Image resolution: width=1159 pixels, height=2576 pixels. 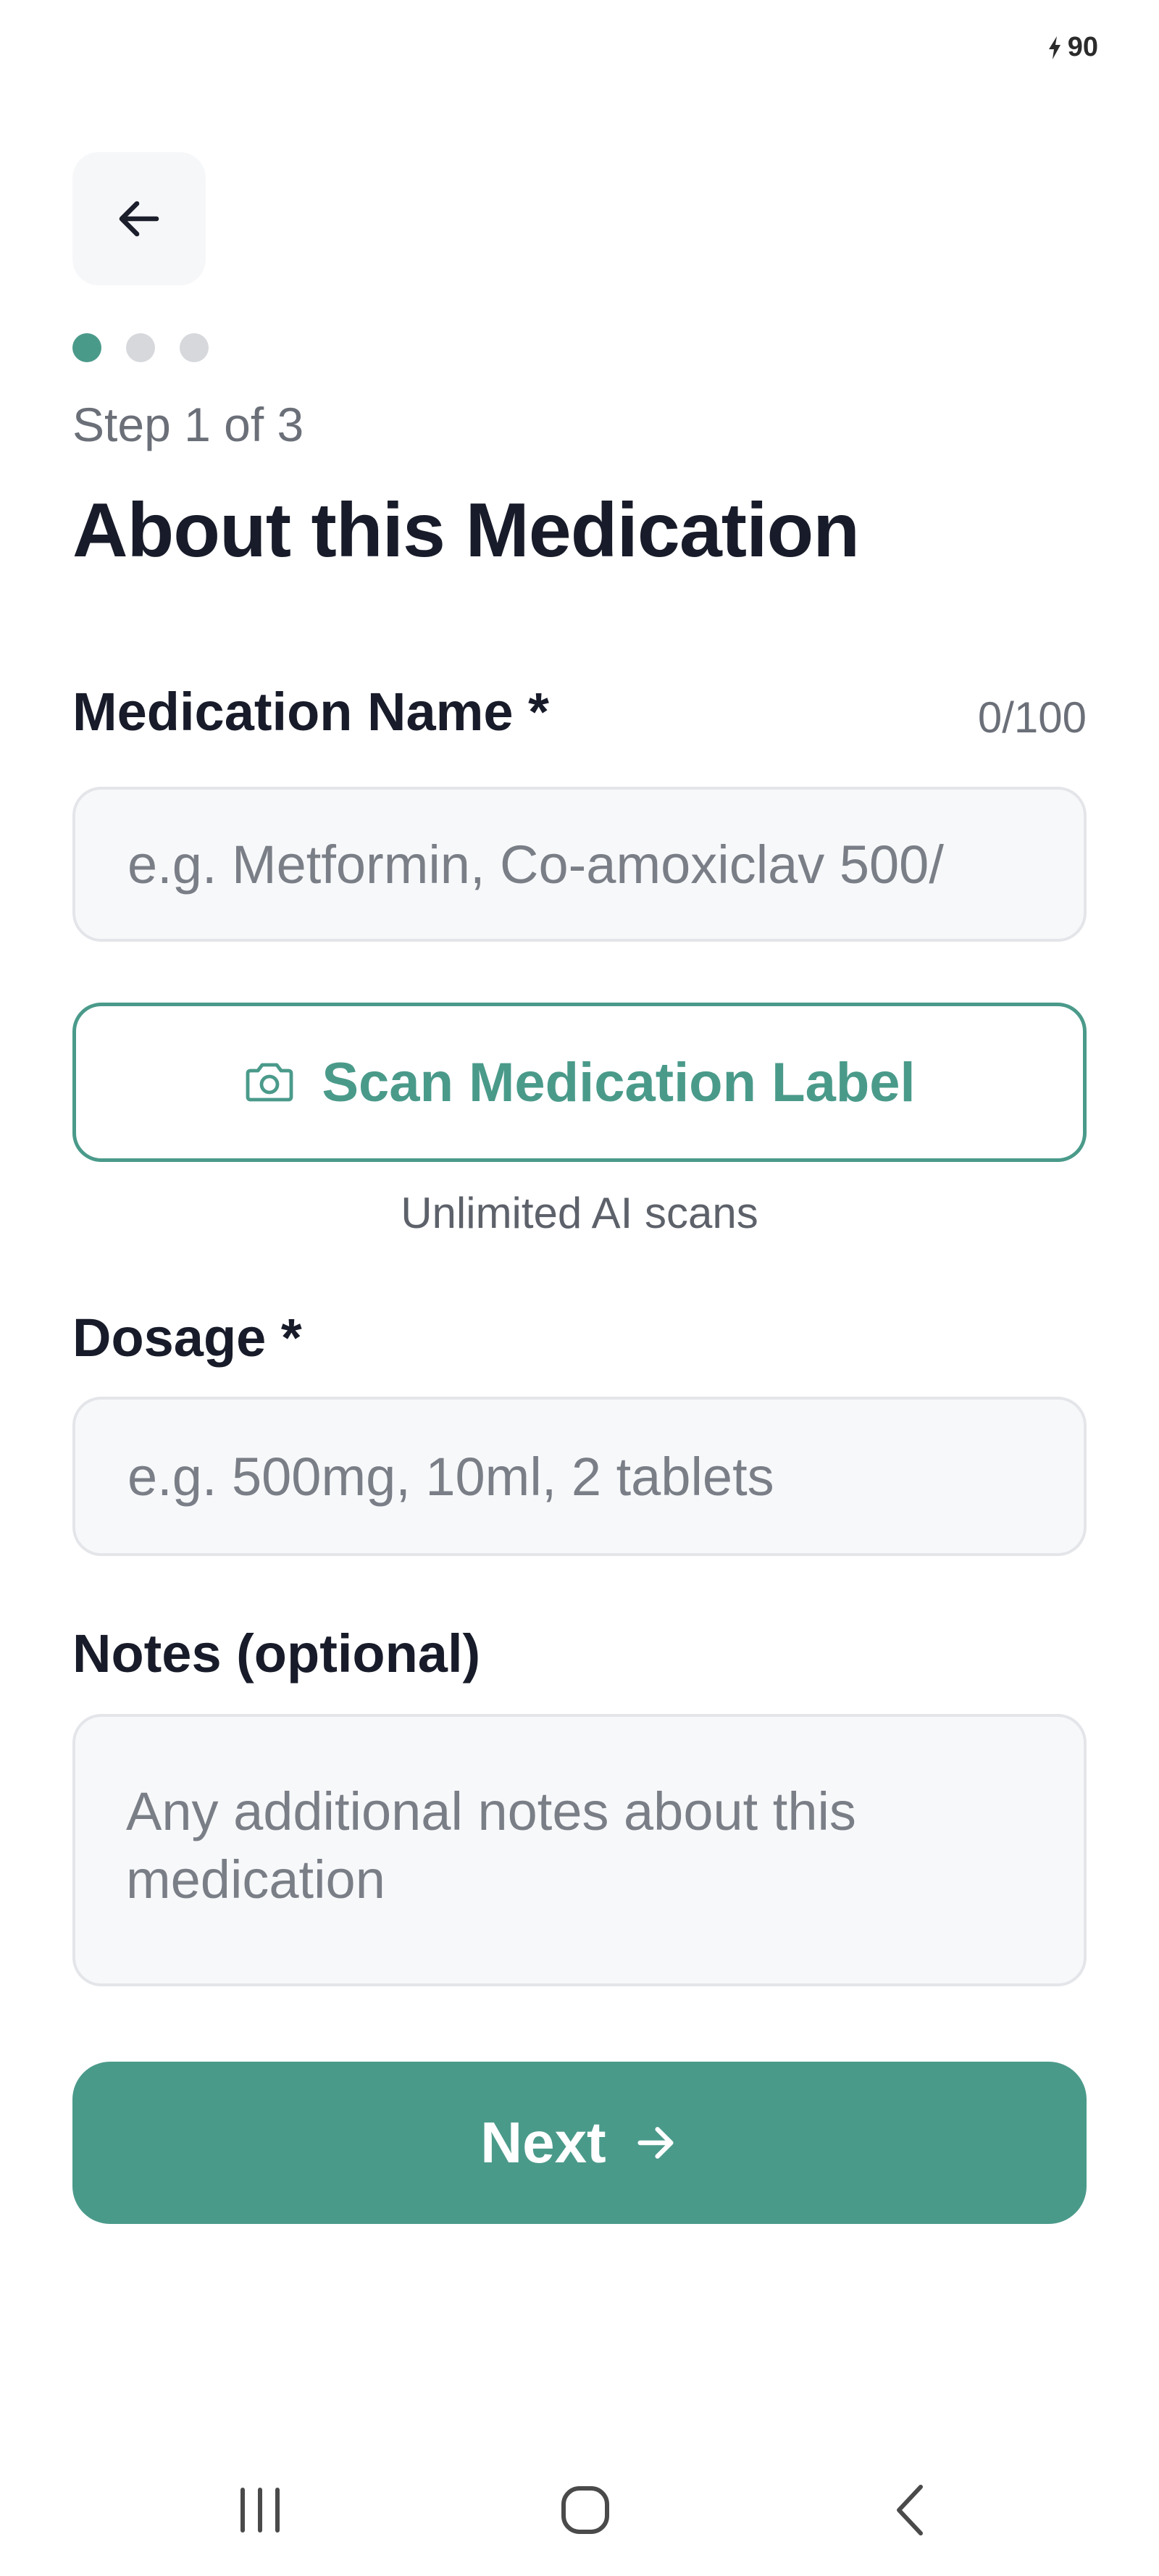 I want to click on home-icon, so click(x=585, y=2510).